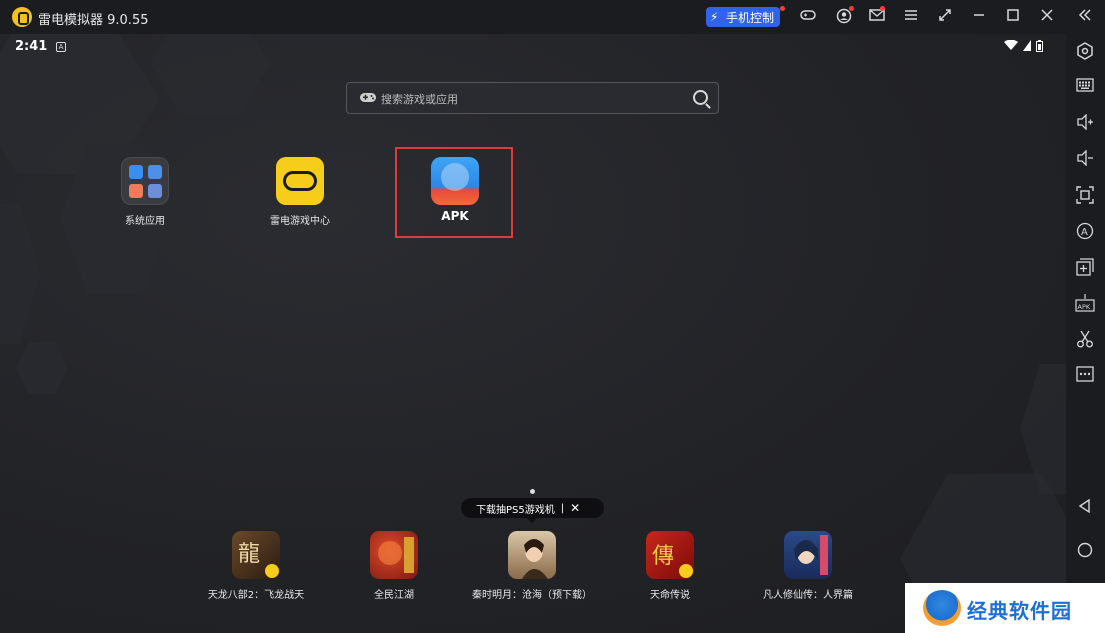 This screenshot has height=633, width=1105. Describe the element at coordinates (1085, 88) in the screenshot. I see `keyboard-icon` at that location.